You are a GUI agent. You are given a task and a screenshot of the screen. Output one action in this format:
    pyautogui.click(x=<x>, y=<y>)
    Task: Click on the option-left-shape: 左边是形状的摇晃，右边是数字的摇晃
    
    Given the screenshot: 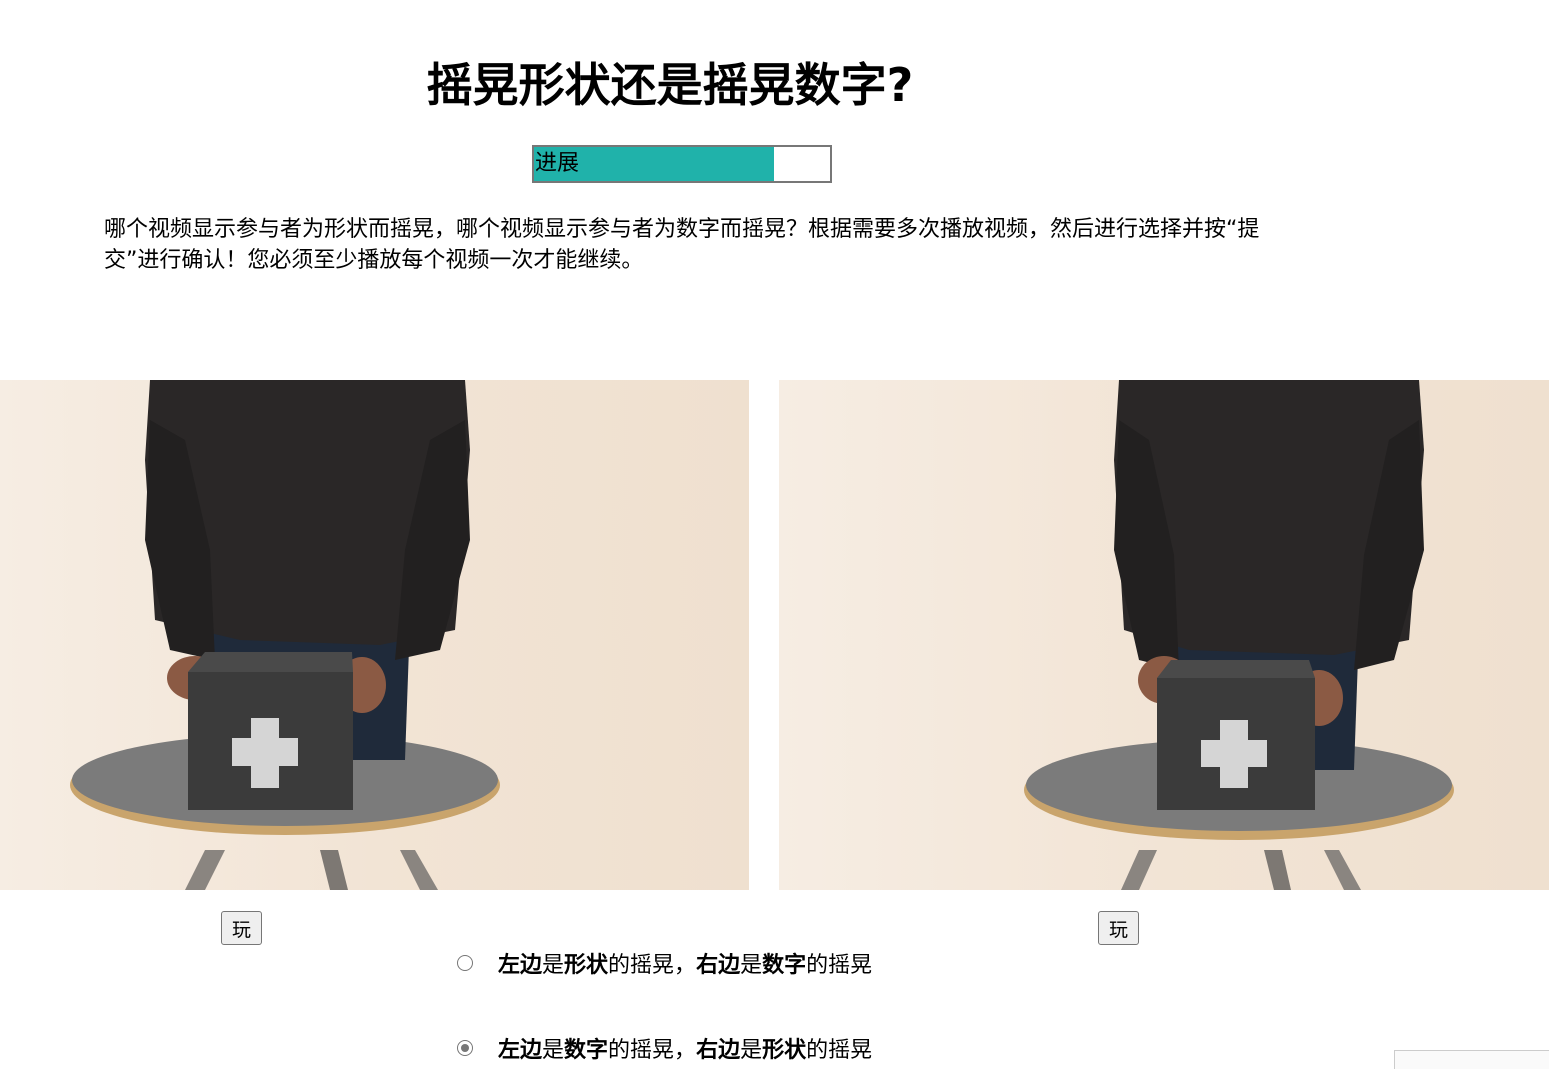 What is the action you would take?
    pyautogui.click(x=664, y=963)
    